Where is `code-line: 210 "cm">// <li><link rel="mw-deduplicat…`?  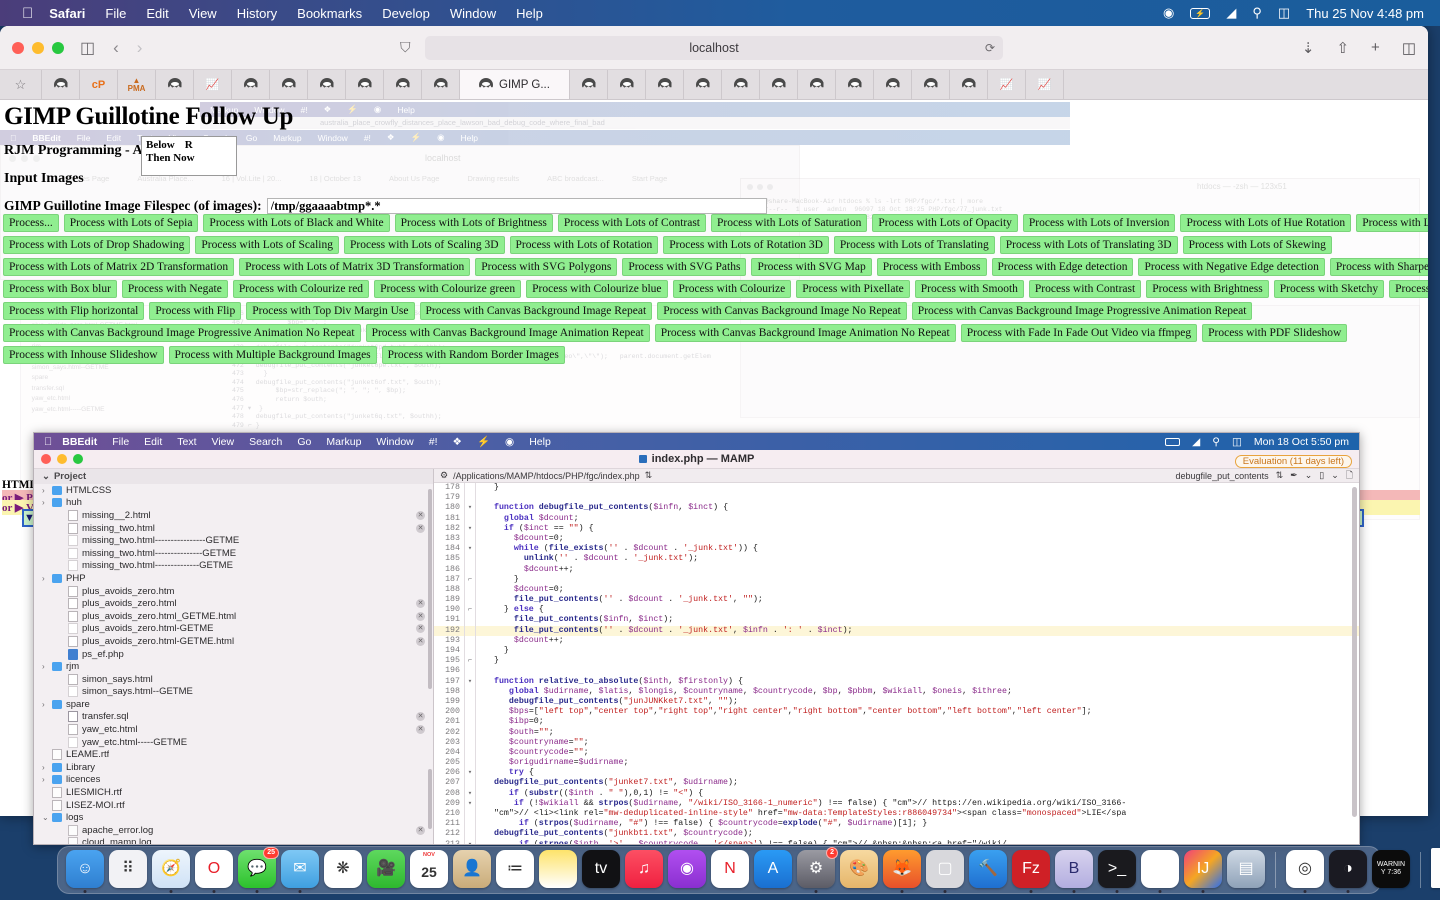 code-line: 210 "cm">// <li><link rel="mw-deduplicat… is located at coordinates (896, 814).